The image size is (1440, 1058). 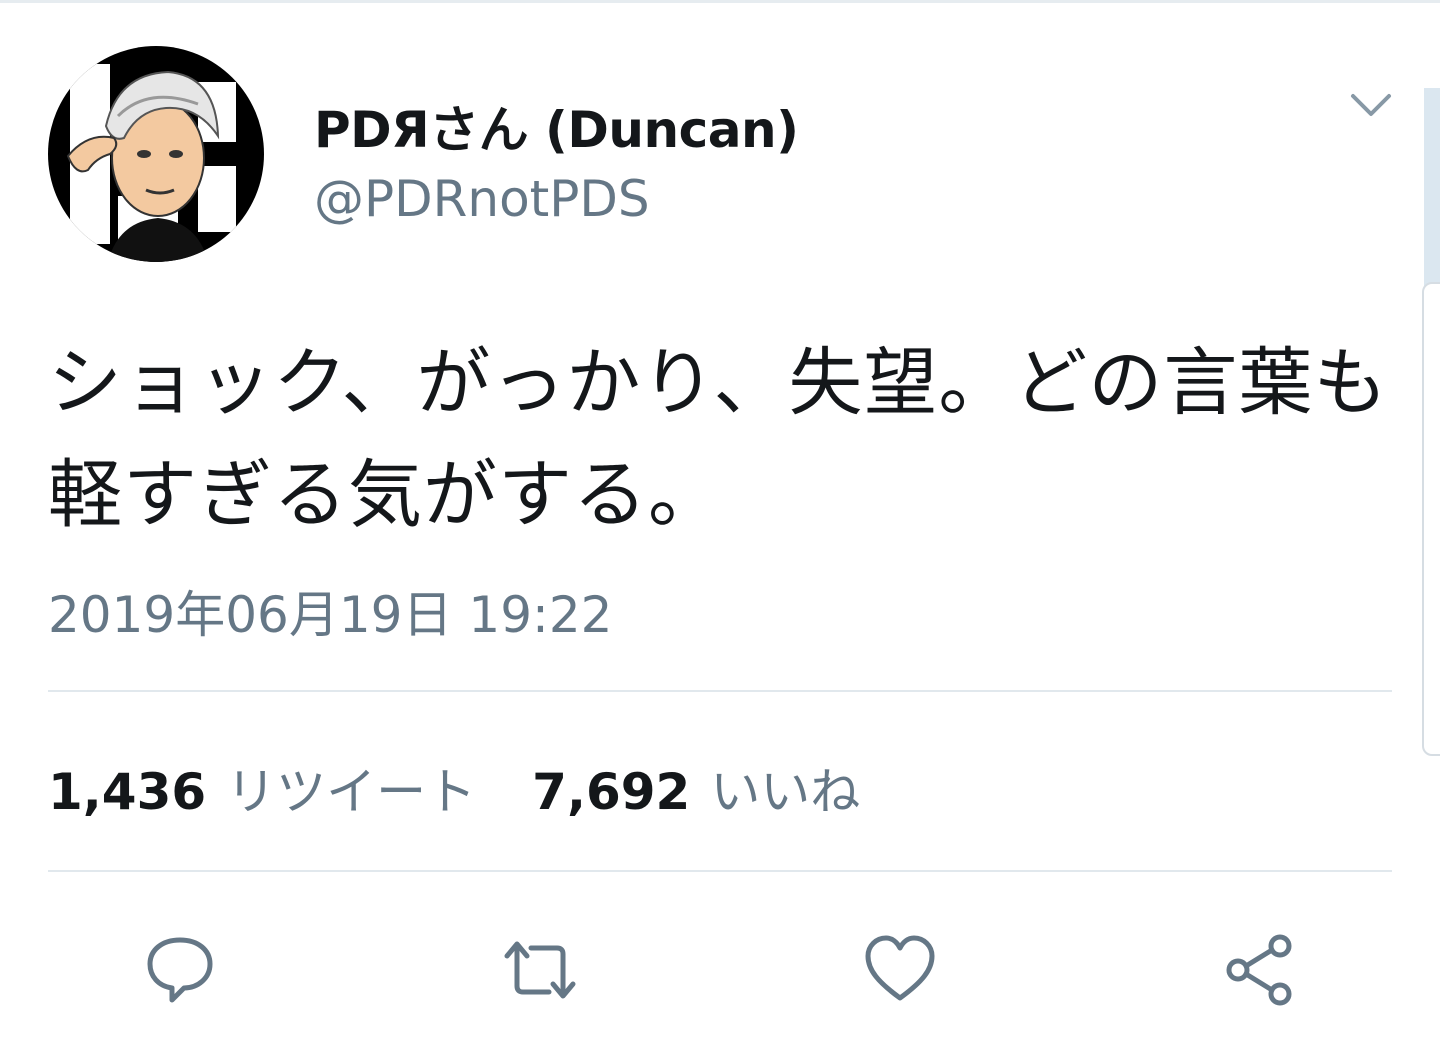 What do you see at coordinates (1431, 519) in the screenshot?
I see `side-panel-edge` at bounding box center [1431, 519].